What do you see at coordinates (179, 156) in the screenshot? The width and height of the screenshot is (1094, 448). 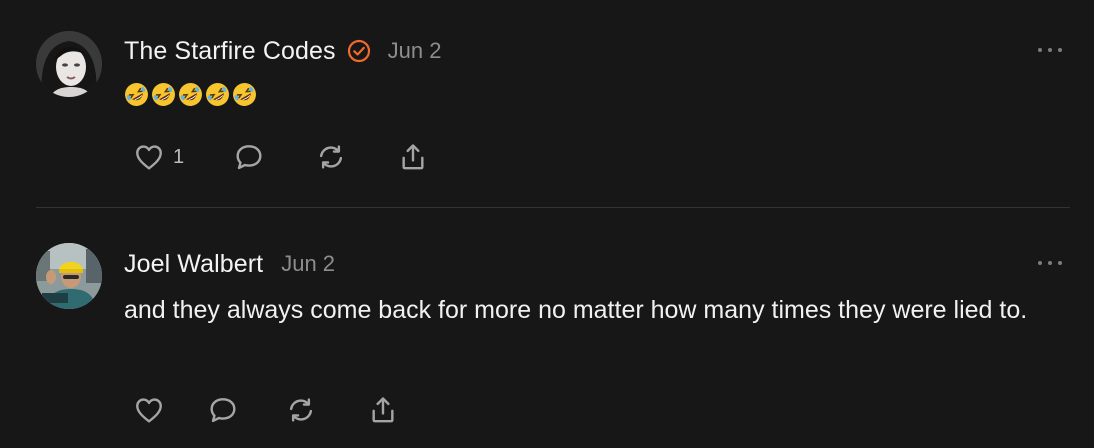 I see `like-count: 1` at bounding box center [179, 156].